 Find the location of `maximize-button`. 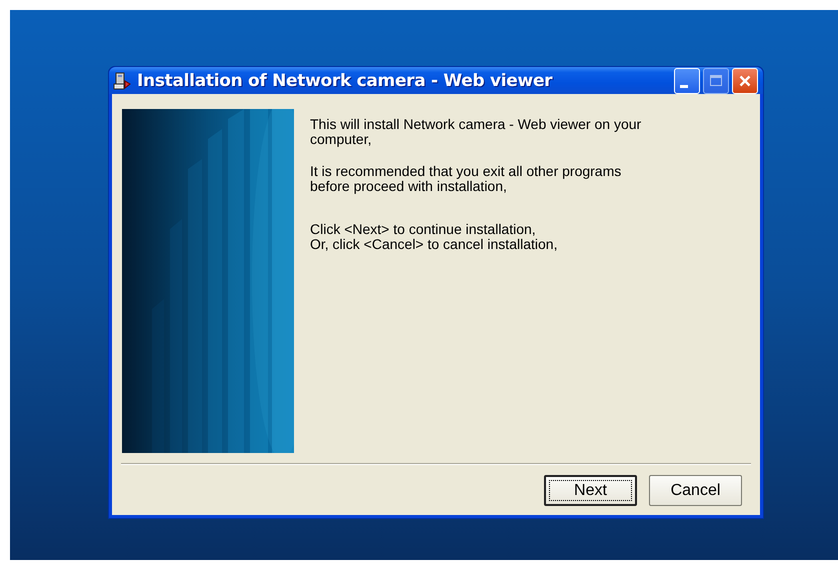

maximize-button is located at coordinates (716, 81).